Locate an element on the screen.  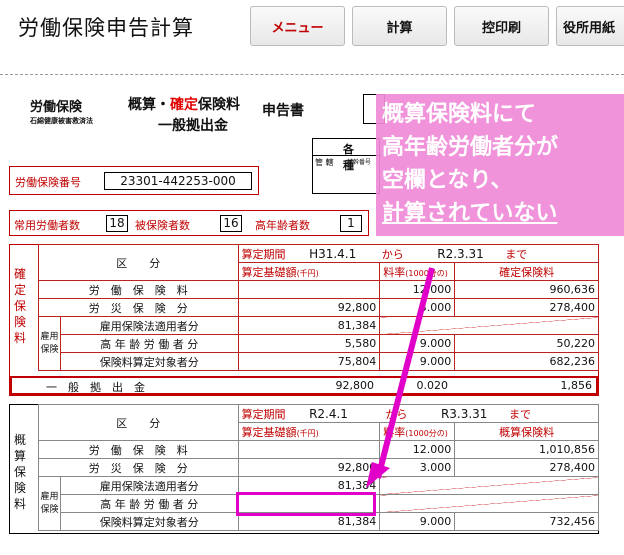
row-label: 労 働 保 険 料 is located at coordinates (138, 449).